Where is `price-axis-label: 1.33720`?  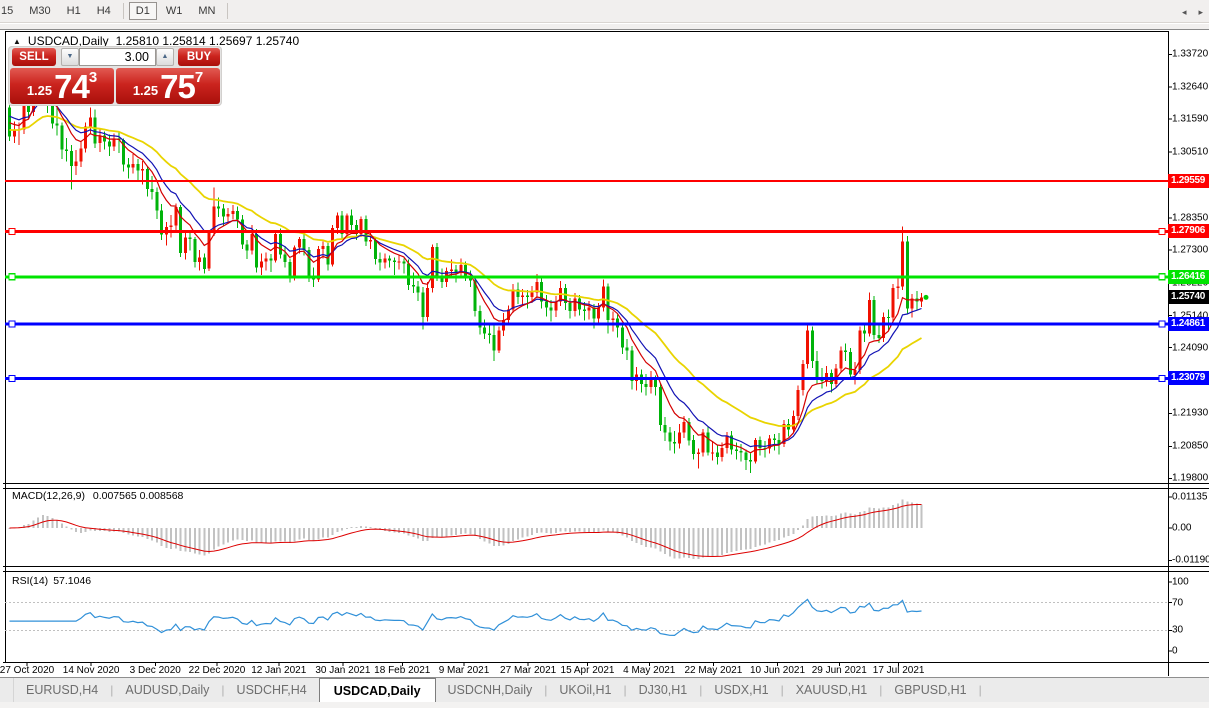 price-axis-label: 1.33720 is located at coordinates (1190, 54).